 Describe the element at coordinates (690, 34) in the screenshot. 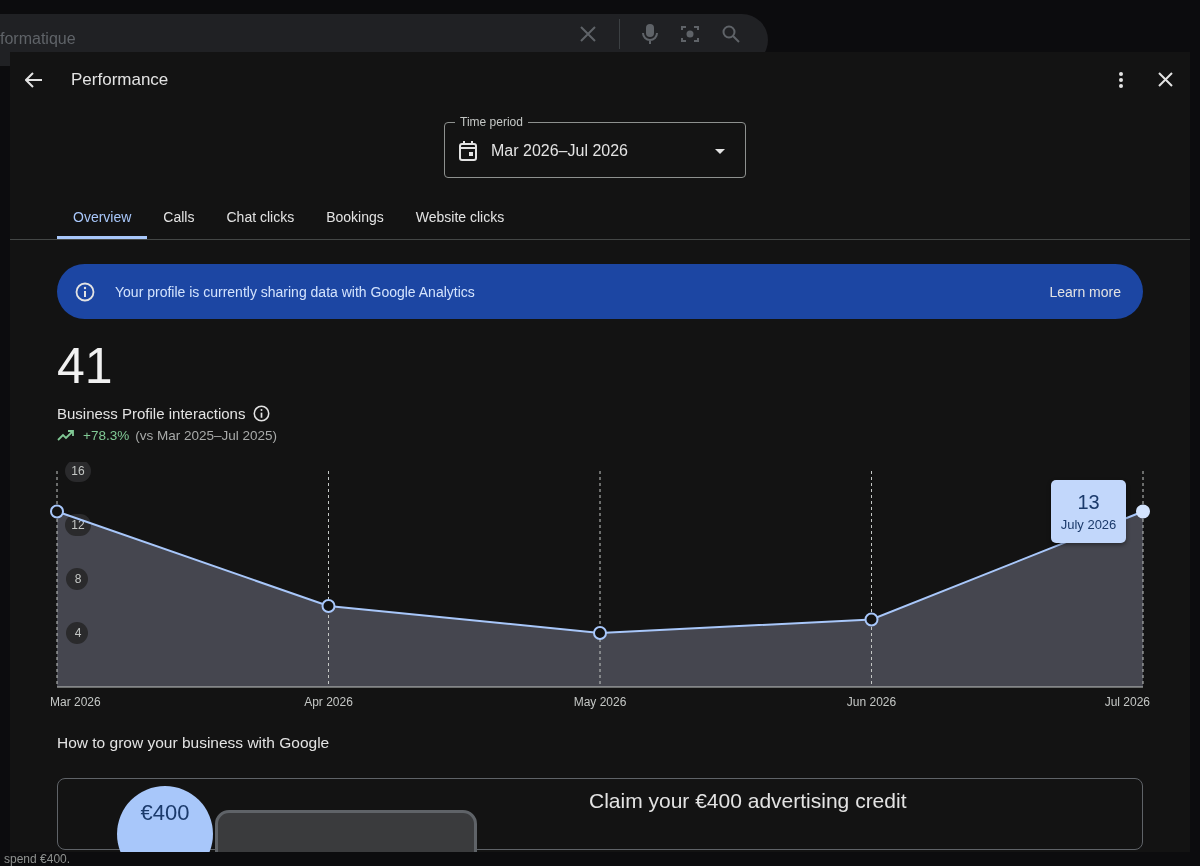

I see `camera-icon` at that location.